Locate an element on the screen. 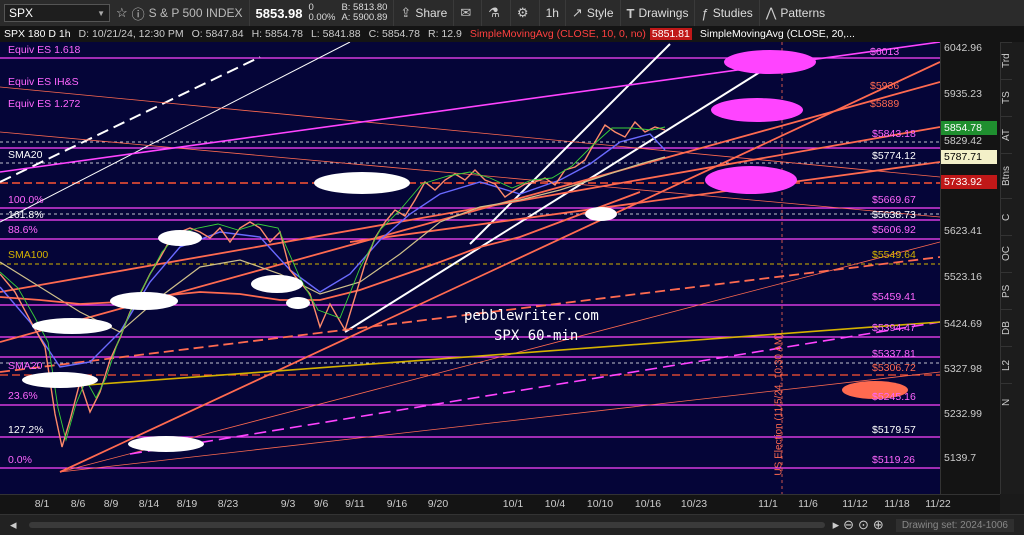 The image size is (1024, 535). label-pct-100: 100.0% is located at coordinates (26, 200).